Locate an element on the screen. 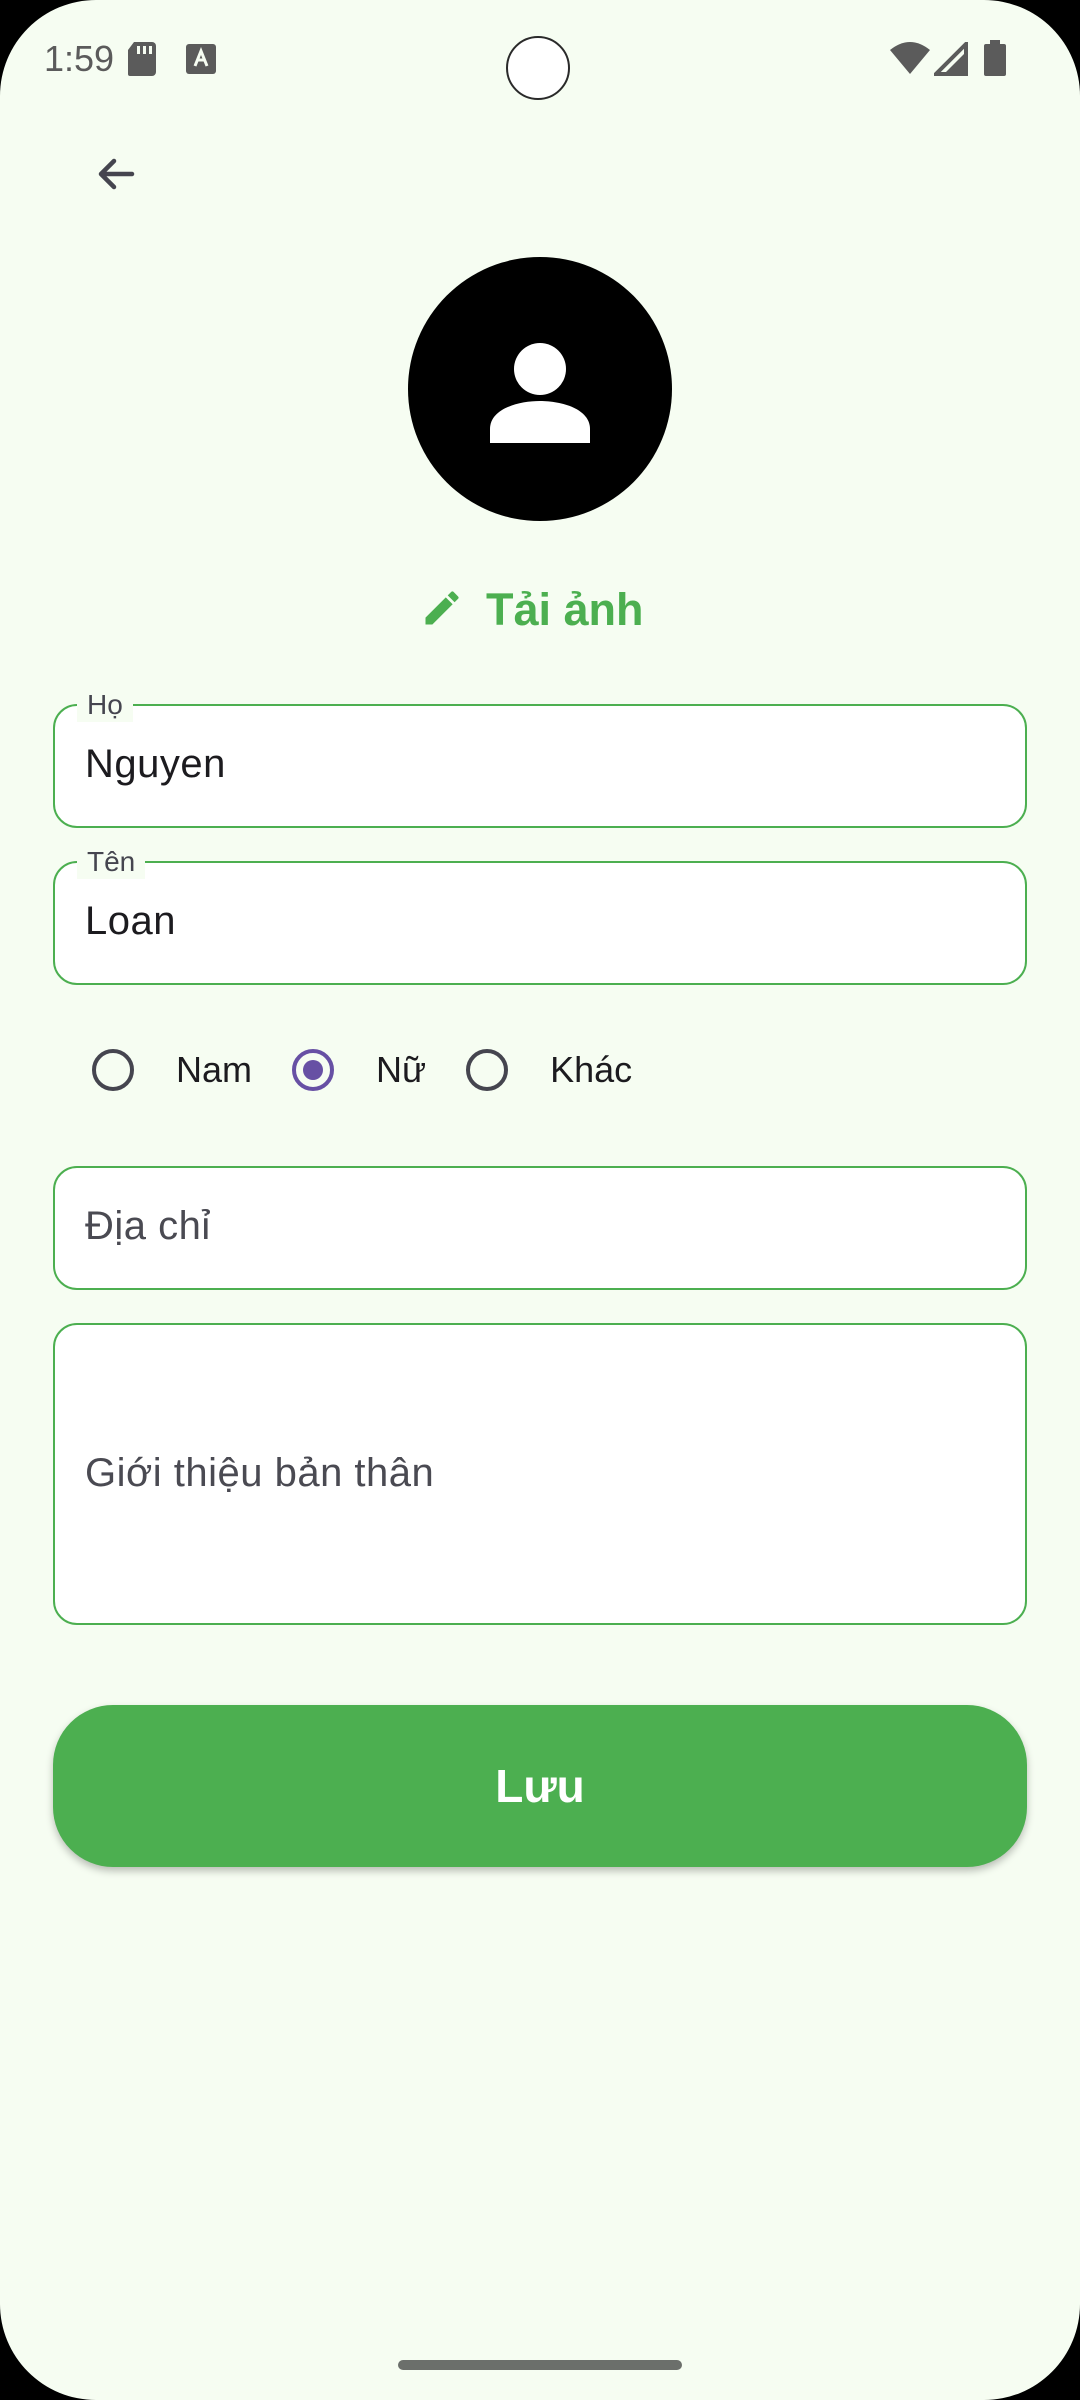 This screenshot has width=1080, height=2400. back-button is located at coordinates (116, 176).